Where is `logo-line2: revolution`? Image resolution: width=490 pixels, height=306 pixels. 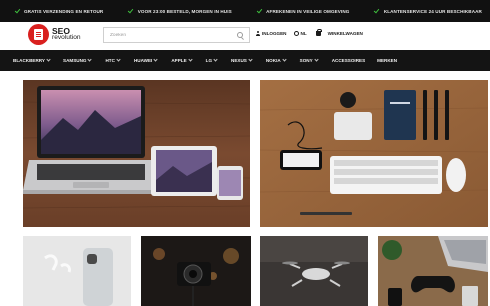
logo-line2: revolution is located at coordinates (66, 38).